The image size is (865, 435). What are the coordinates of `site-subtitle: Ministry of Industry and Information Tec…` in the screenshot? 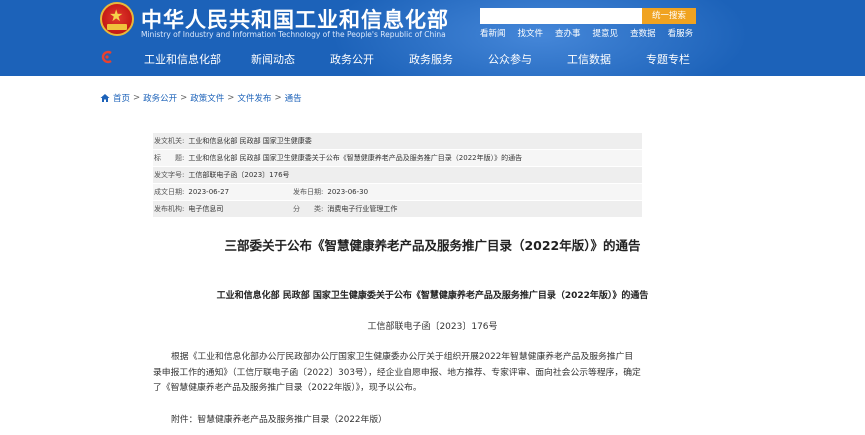 It's located at (293, 34).